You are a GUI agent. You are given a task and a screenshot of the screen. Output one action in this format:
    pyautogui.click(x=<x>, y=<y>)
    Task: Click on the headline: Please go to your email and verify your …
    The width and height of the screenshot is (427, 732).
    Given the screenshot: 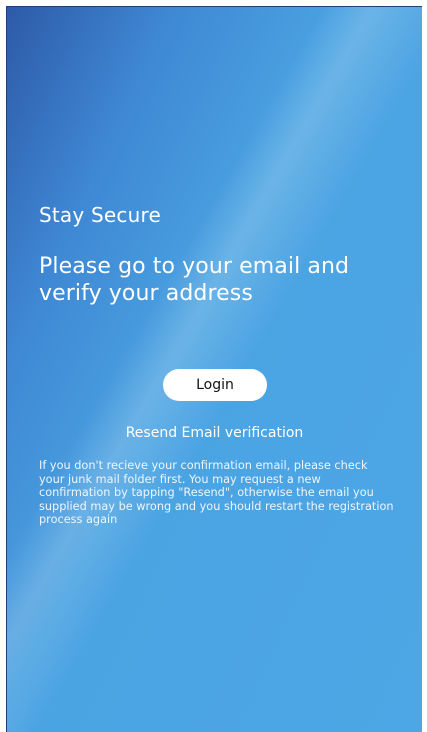 What is the action you would take?
    pyautogui.click(x=194, y=280)
    